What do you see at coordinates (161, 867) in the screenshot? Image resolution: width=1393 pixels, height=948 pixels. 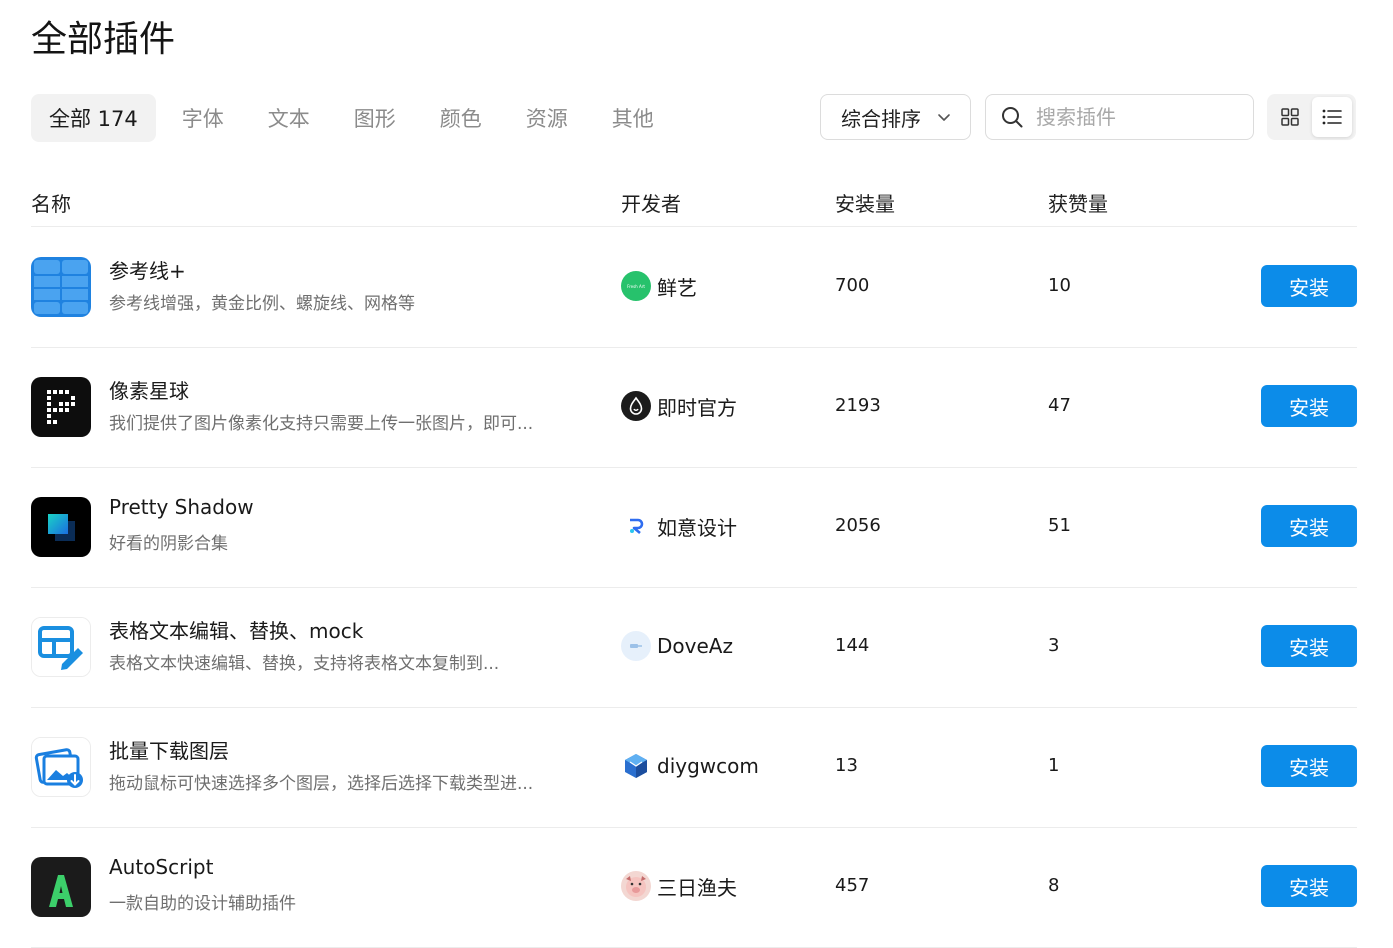 I see `plugin-name: AutoScript` at bounding box center [161, 867].